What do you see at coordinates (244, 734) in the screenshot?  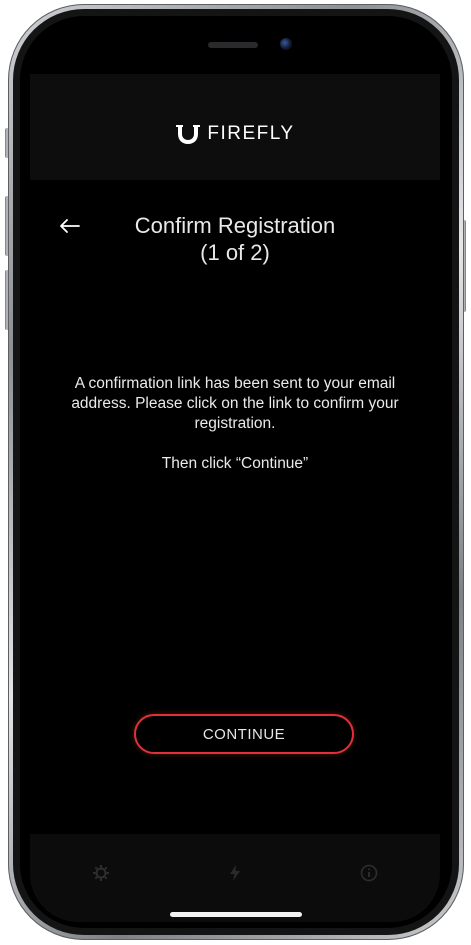 I see `continue-button: CONTINUE` at bounding box center [244, 734].